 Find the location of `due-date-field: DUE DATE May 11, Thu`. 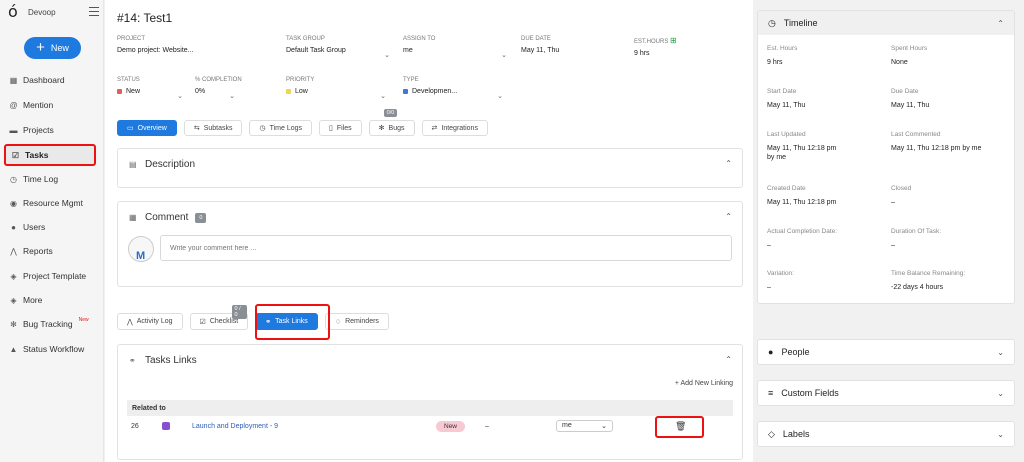

due-date-field: DUE DATE May 11, Thu is located at coordinates (571, 45).